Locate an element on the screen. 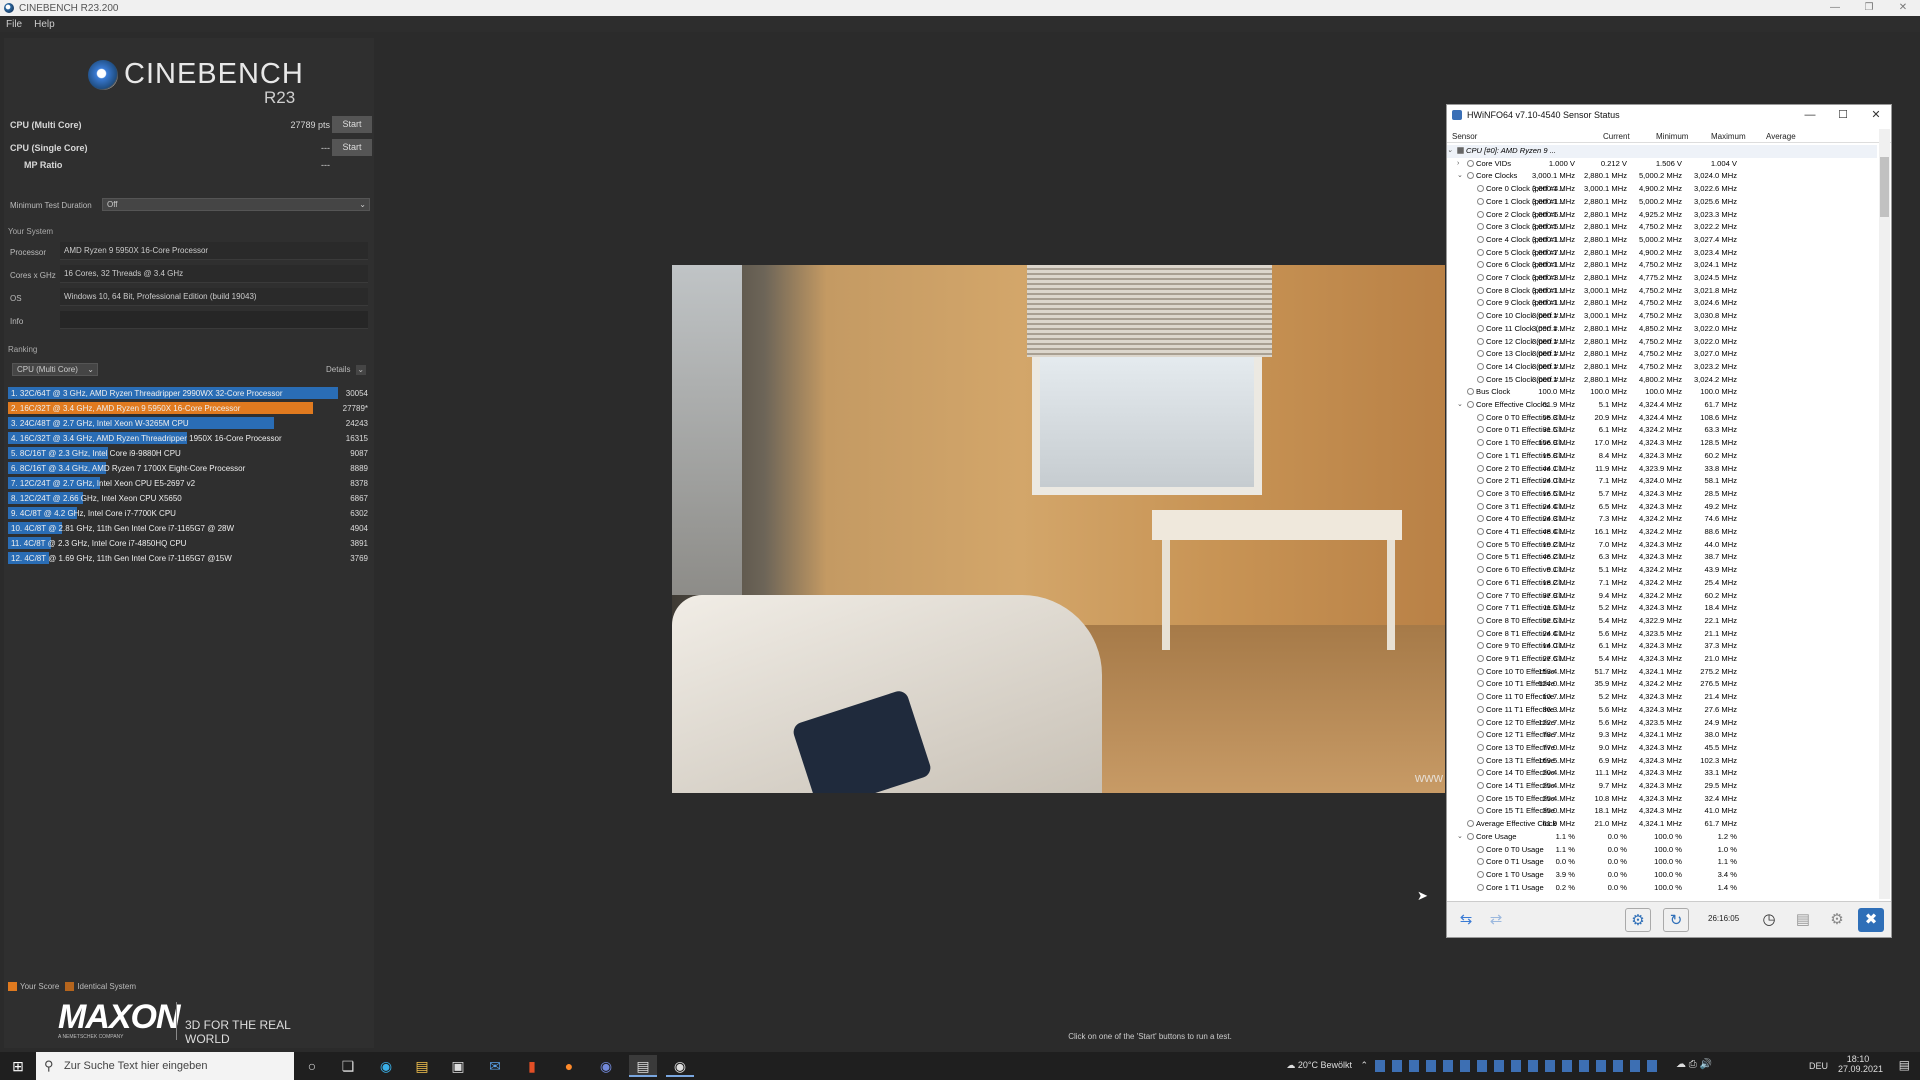 This screenshot has width=1920, height=1080. col-maximum: Maximum is located at coordinates (1728, 136).